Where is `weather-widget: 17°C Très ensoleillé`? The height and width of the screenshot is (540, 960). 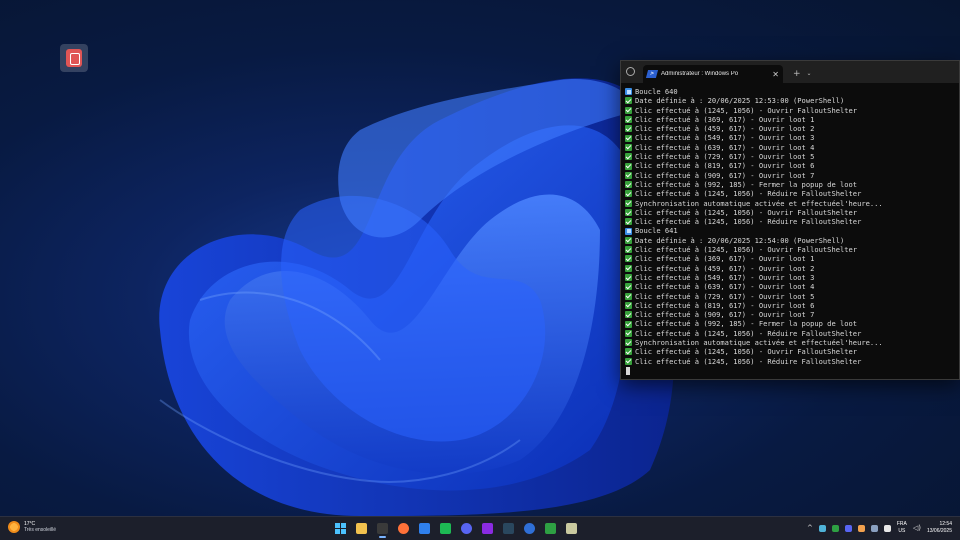 weather-widget: 17°C Très ensoleillé is located at coordinates (32, 527).